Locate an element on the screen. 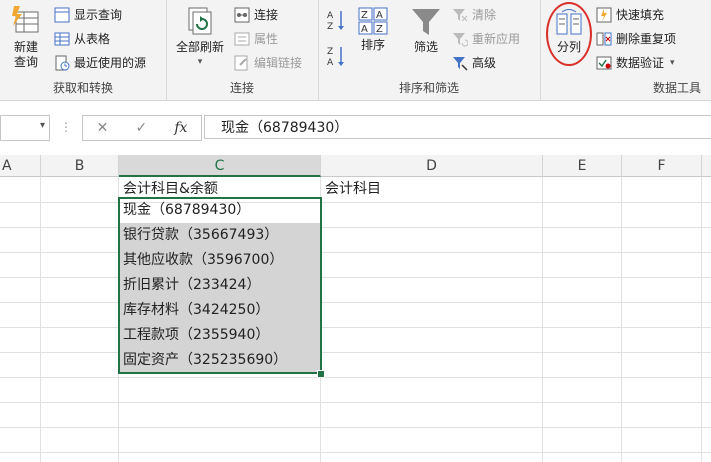  filter-label: 筛选 is located at coordinates (425, 47).